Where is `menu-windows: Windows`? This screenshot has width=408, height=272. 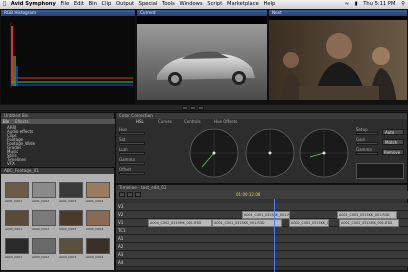
menu-windows: Windows is located at coordinates (190, 4).